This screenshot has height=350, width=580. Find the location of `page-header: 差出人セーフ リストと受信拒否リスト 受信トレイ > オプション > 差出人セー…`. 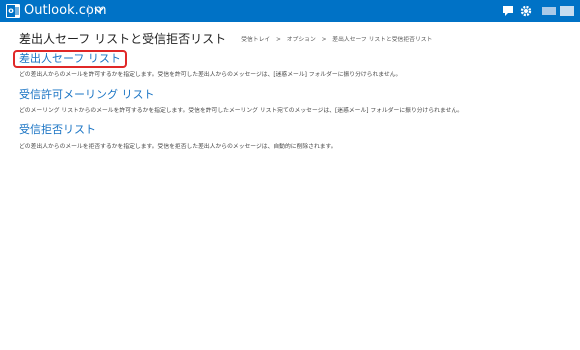

page-header: 差出人セーフ リストと受信拒否リスト 受信トレイ > オプション > 差出人セー… is located at coordinates (227, 37).